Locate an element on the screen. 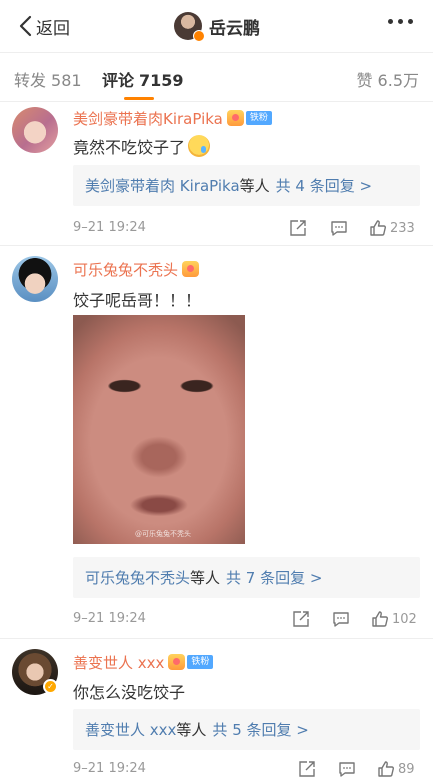  back-button: 返回 is located at coordinates (44, 26).